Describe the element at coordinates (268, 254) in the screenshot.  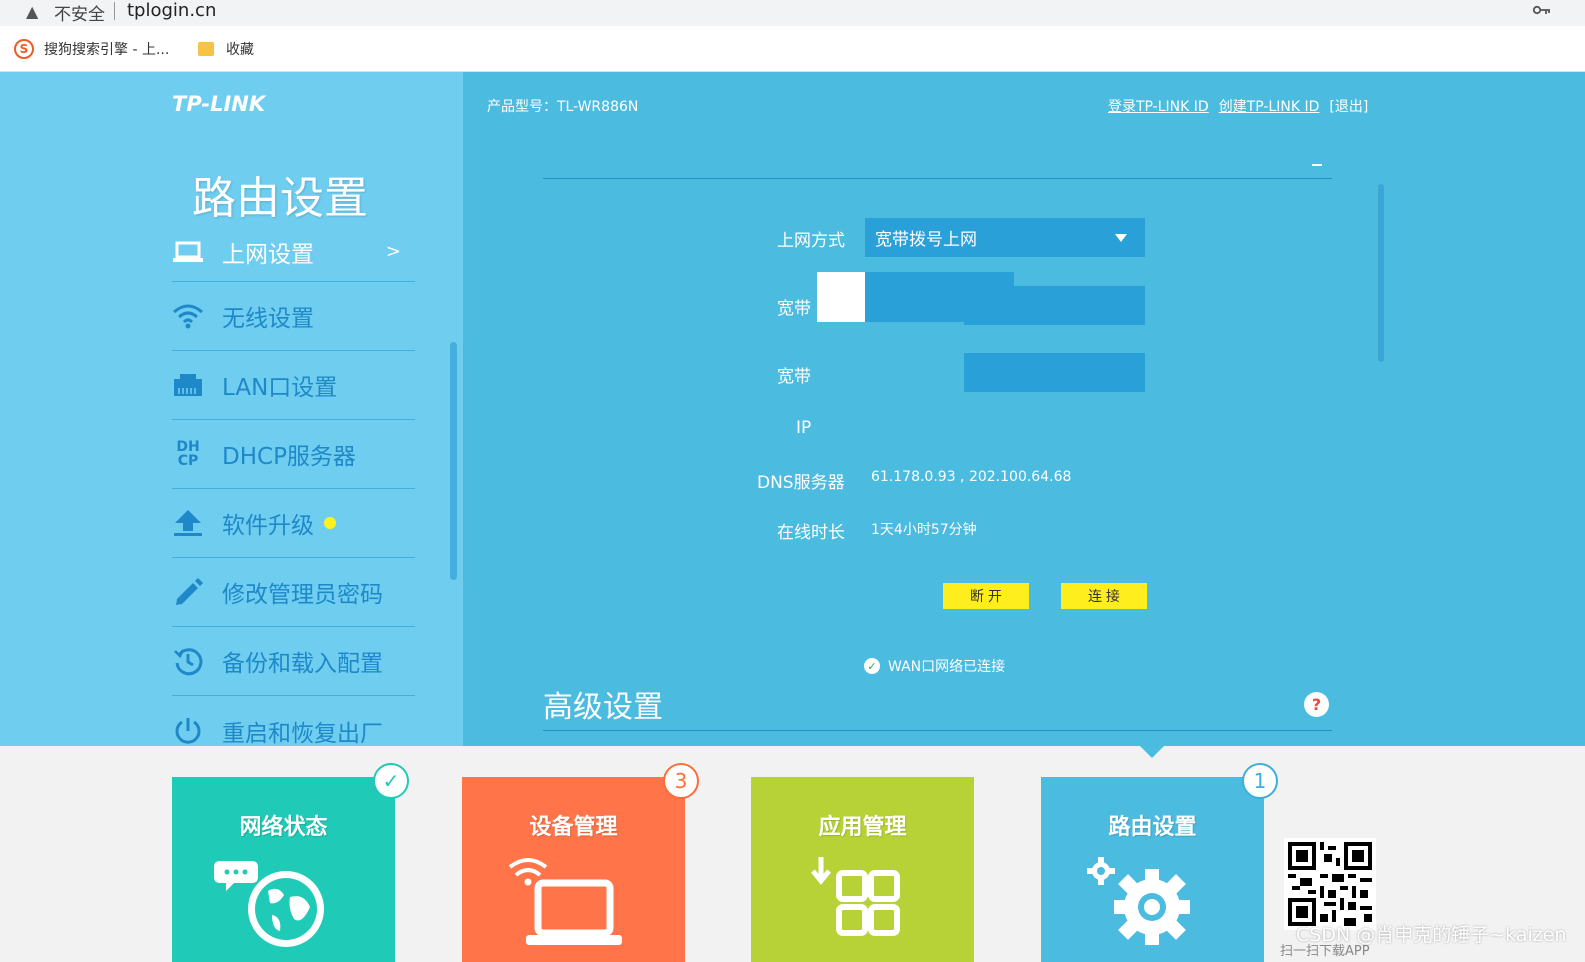
I see `sidebar-item-label: 上网设置` at that location.